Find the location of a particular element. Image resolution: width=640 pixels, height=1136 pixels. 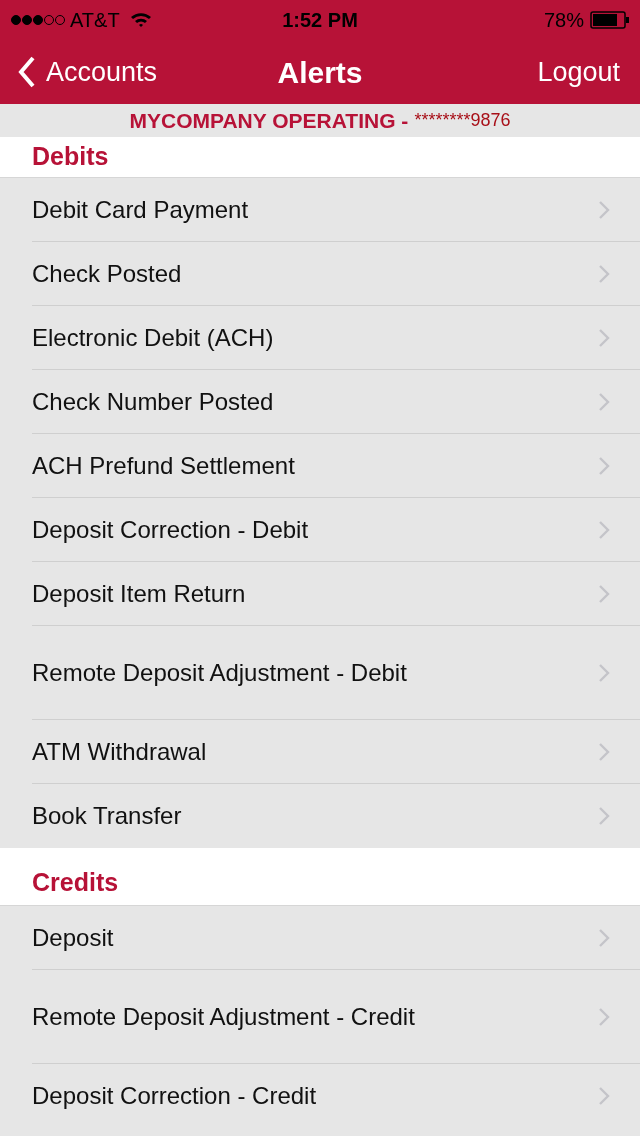

alert-row: Book Transfer is located at coordinates (320, 816).